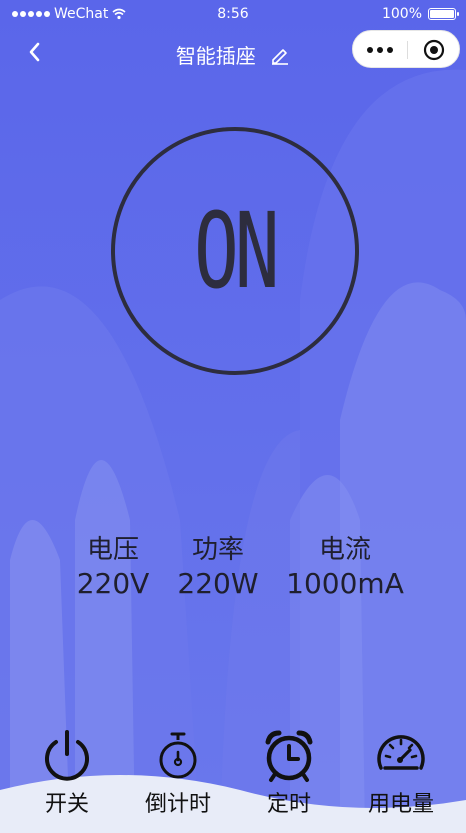 The height and width of the screenshot is (833, 466). I want to click on toolbar-switch: 开关, so click(67, 773).